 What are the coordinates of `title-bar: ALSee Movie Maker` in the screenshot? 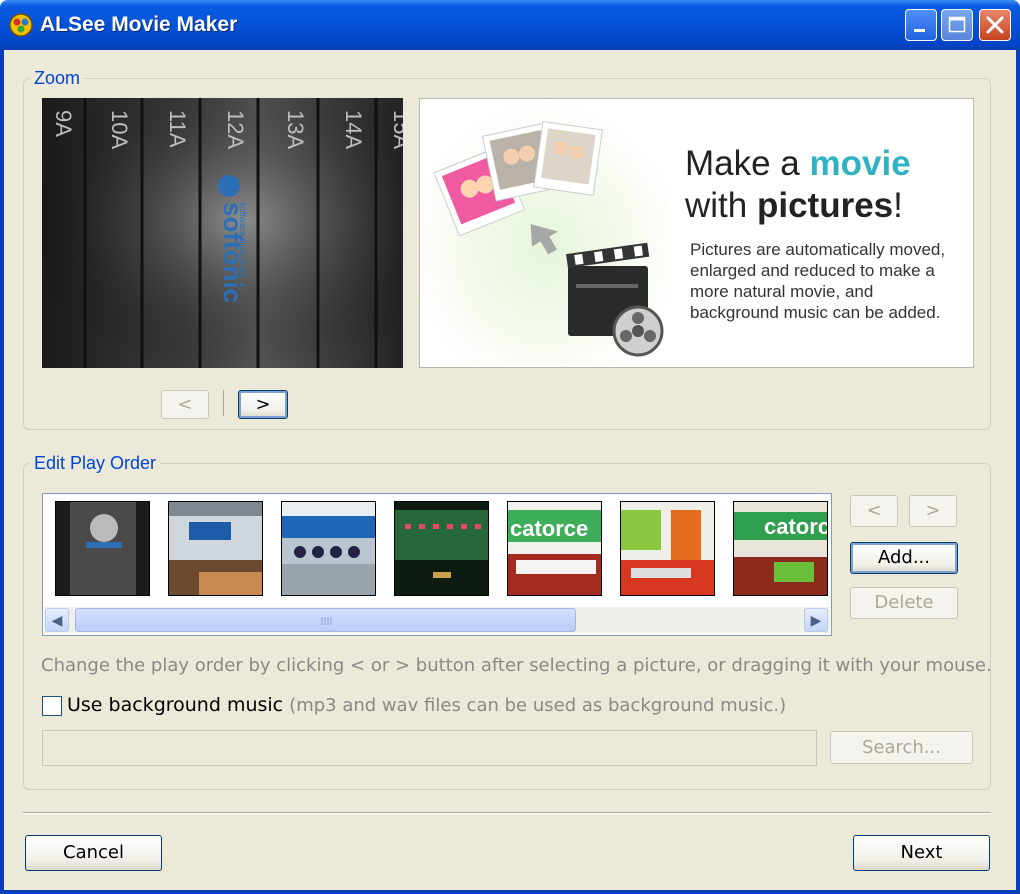 It's located at (510, 25).